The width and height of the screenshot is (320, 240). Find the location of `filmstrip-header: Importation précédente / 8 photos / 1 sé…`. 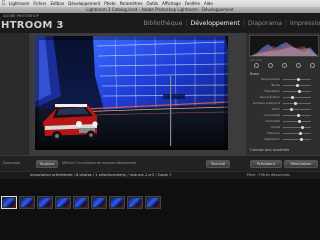

filmstrip-header: Importation précédente / 8 photos / 1 sé… is located at coordinates (160, 175).